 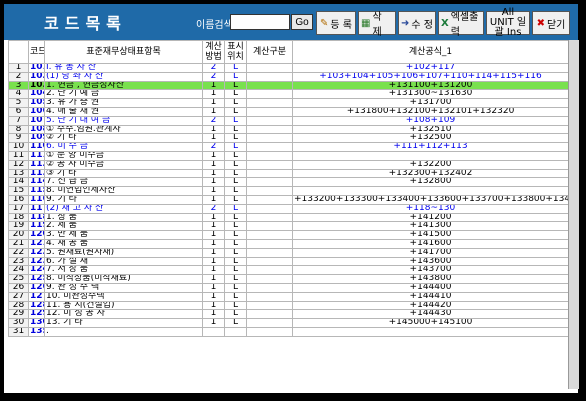 What do you see at coordinates (430, 323) in the screenshot?
I see `formula-cell: +145000+145100` at bounding box center [430, 323].